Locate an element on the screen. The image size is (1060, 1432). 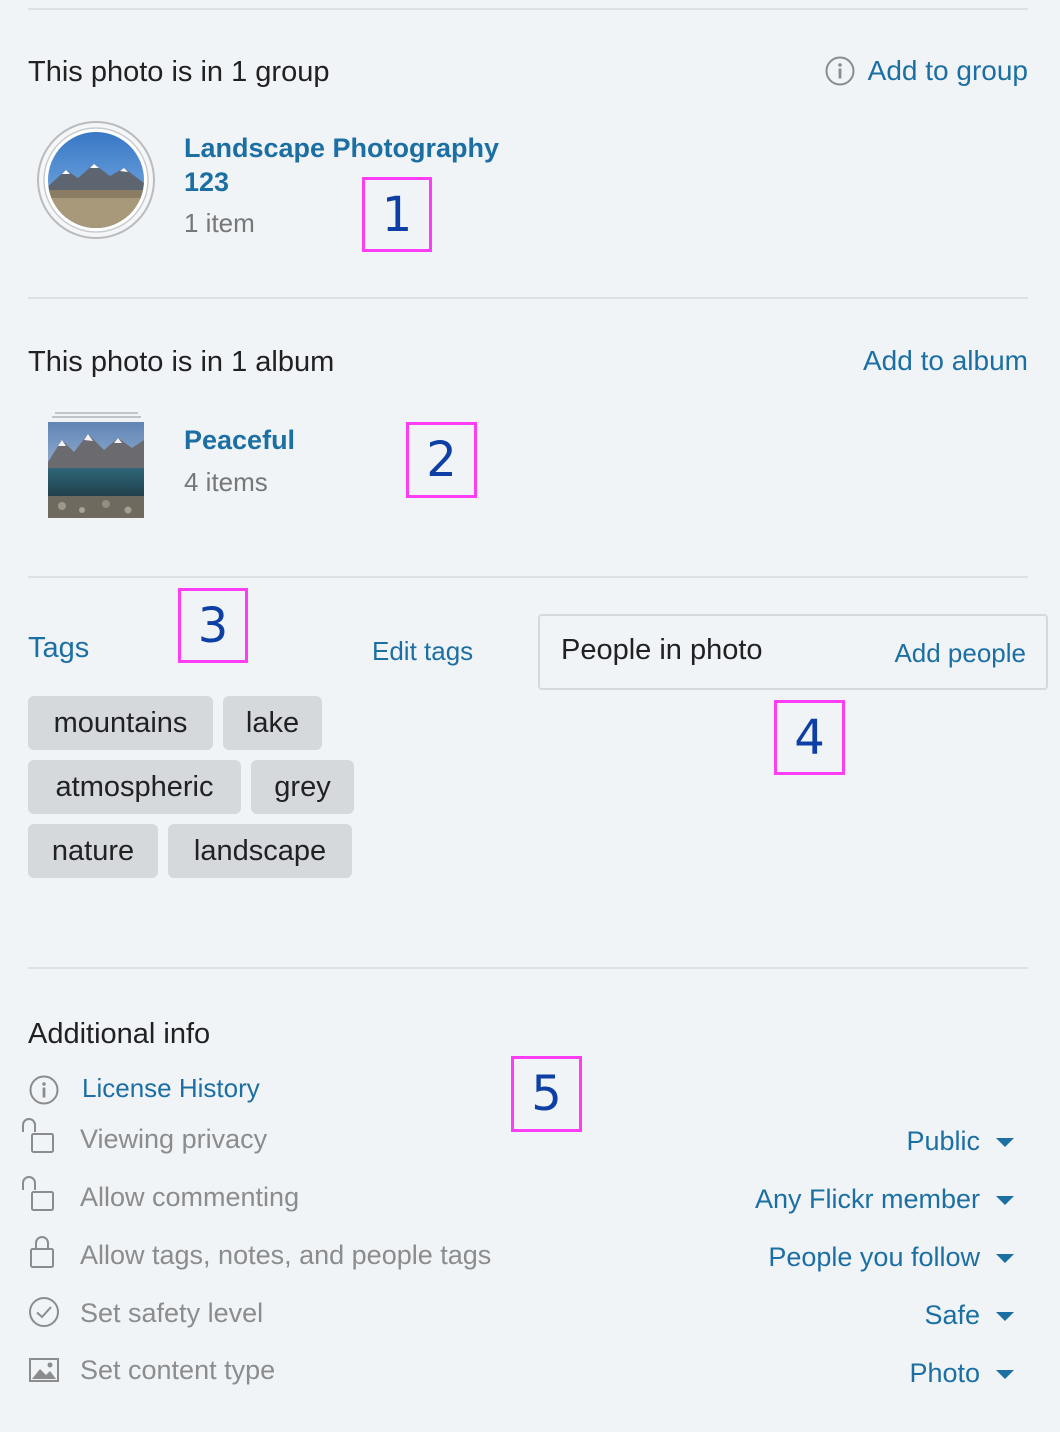
tags-heading: Tags is located at coordinates (58, 648).